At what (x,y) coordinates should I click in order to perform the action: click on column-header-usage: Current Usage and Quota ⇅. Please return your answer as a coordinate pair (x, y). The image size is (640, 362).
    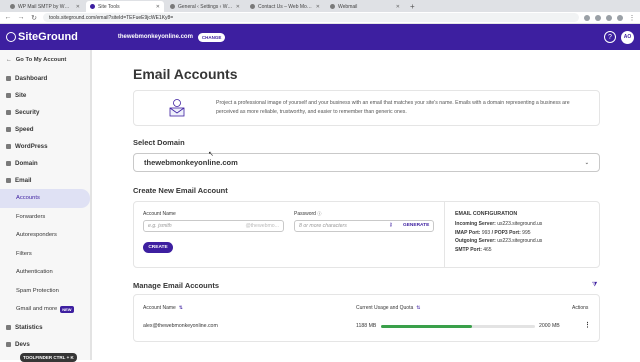
    Looking at the image, I should click on (388, 308).